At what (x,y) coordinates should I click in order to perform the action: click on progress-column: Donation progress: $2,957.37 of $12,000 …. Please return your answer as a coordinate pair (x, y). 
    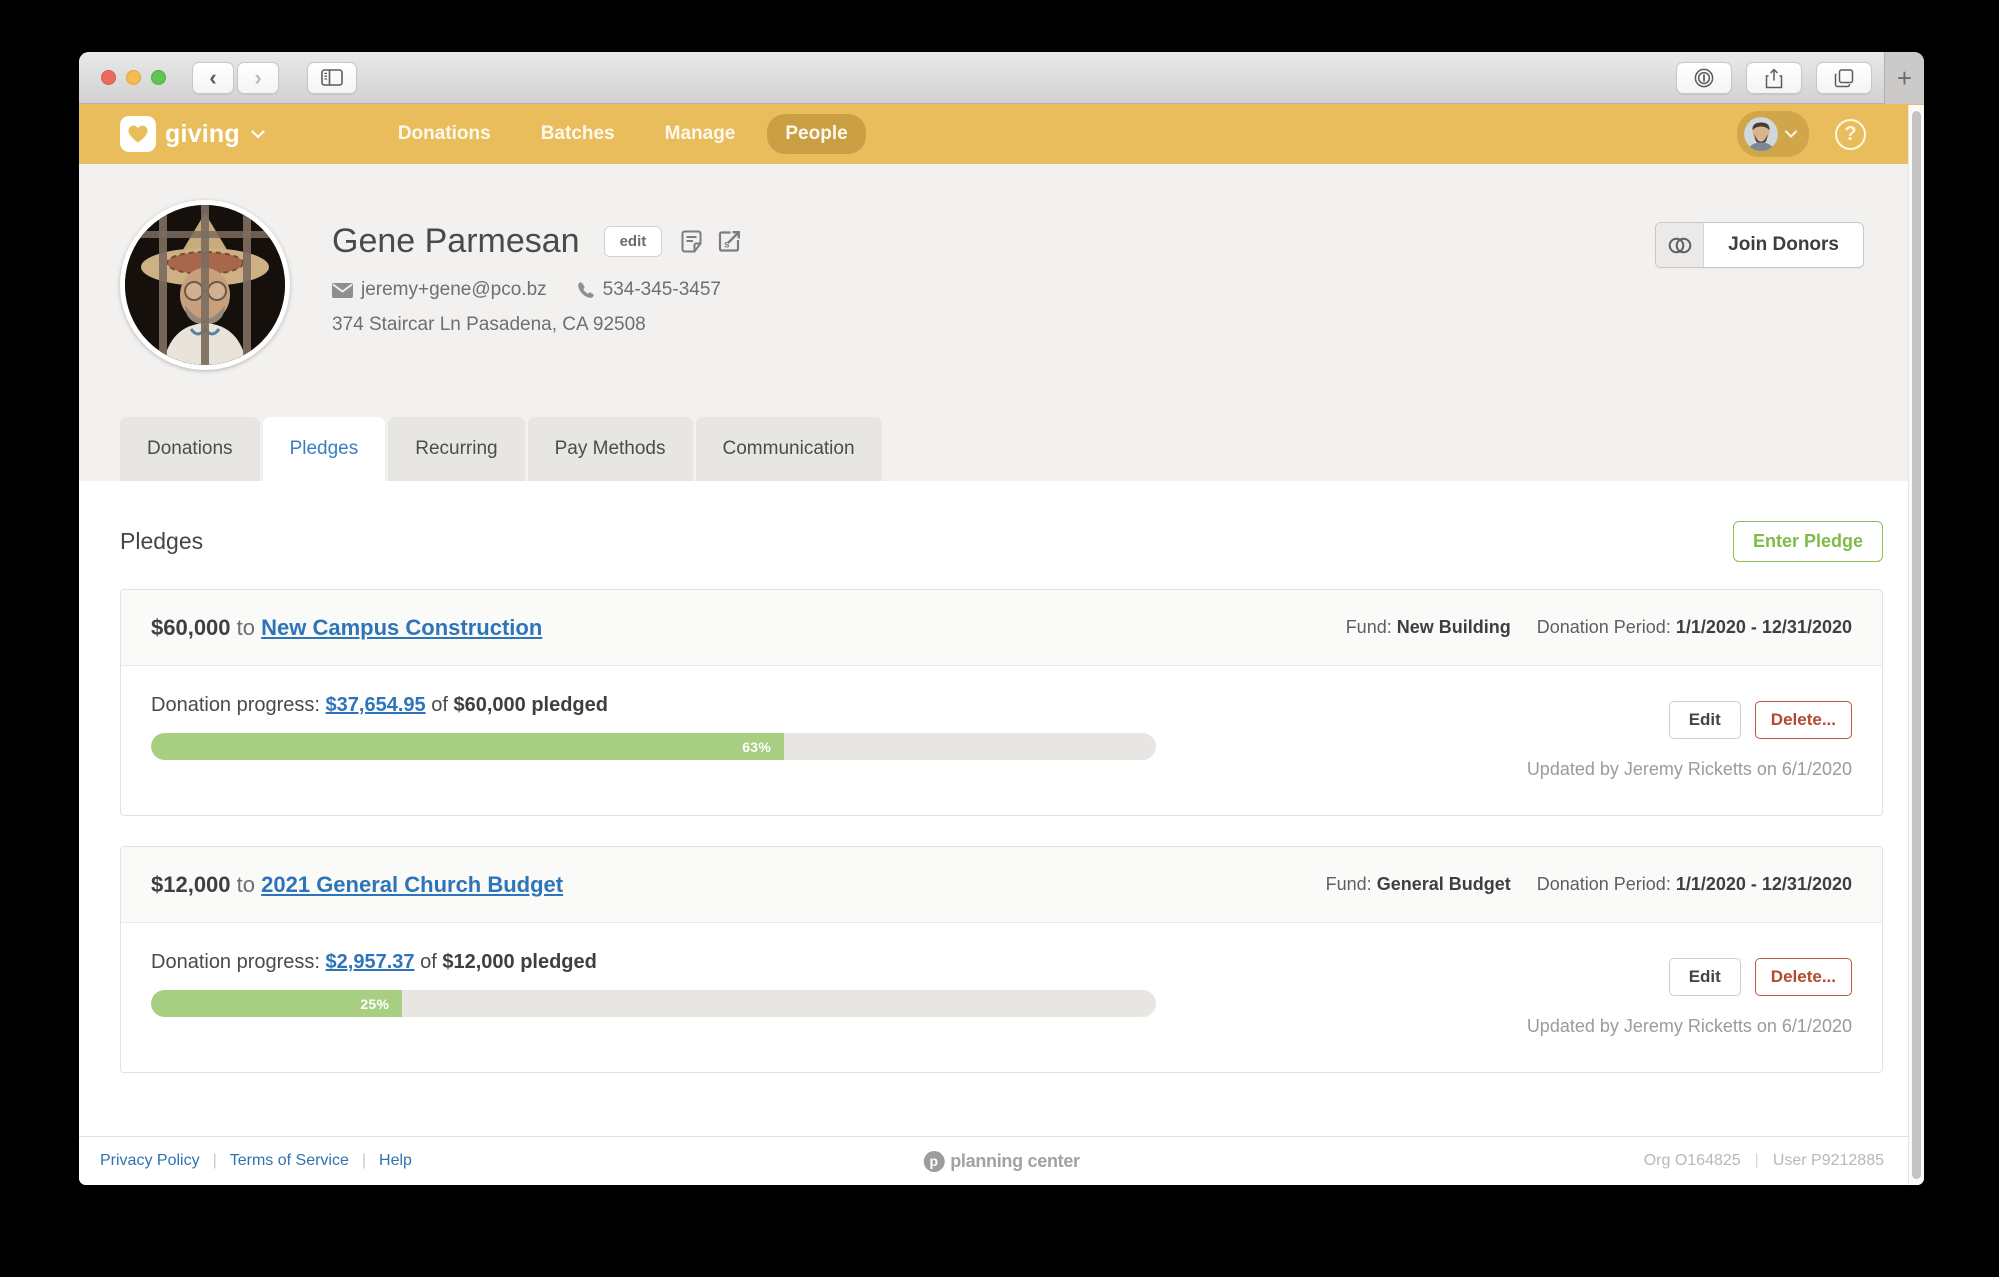
    Looking at the image, I should click on (653, 1011).